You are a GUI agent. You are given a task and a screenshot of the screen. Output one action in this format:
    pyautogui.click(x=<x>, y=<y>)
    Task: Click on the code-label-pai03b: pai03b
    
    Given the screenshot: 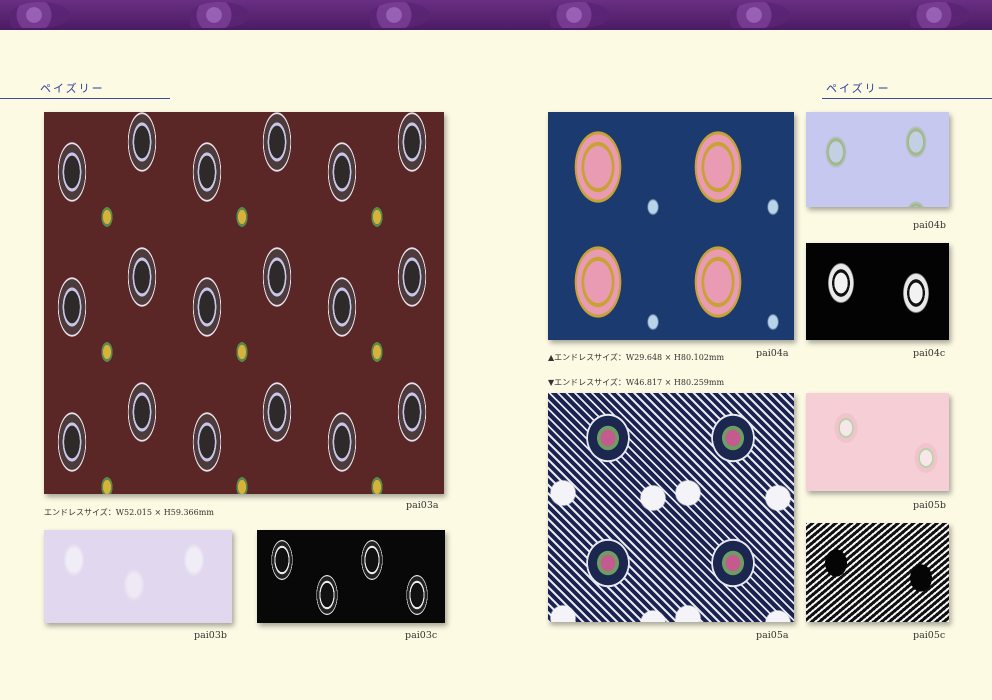 What is the action you would take?
    pyautogui.click(x=210, y=635)
    